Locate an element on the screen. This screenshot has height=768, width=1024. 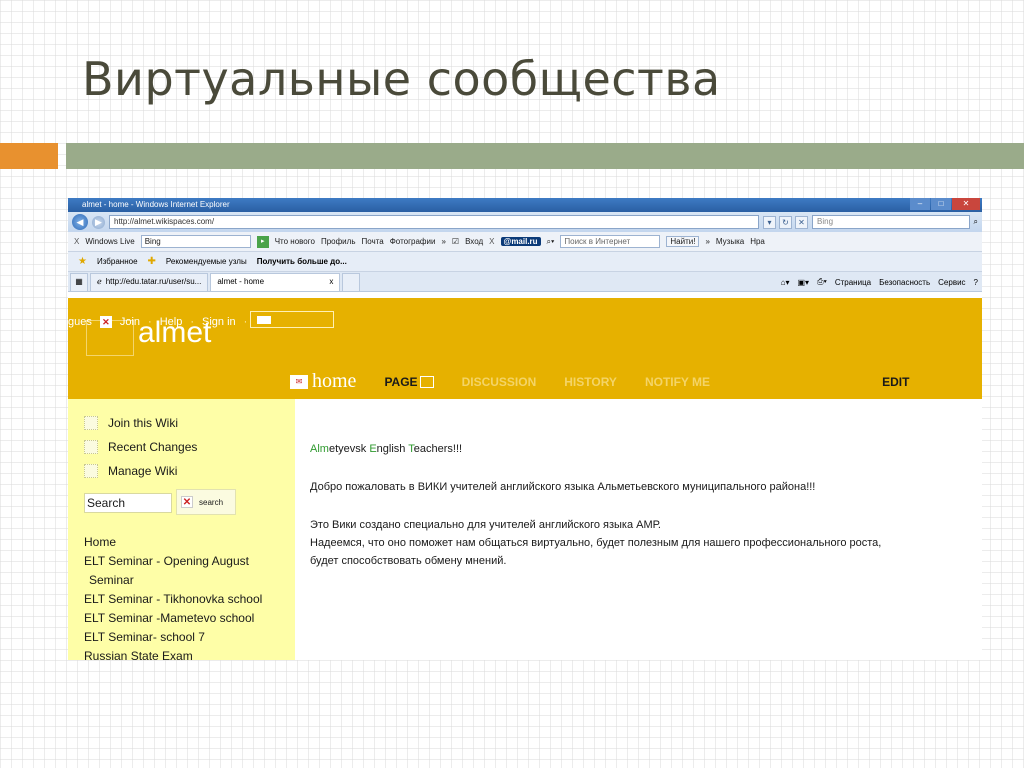
recommended-sites-link: Рекомендуемые узлы is located at coordinates (206, 261).